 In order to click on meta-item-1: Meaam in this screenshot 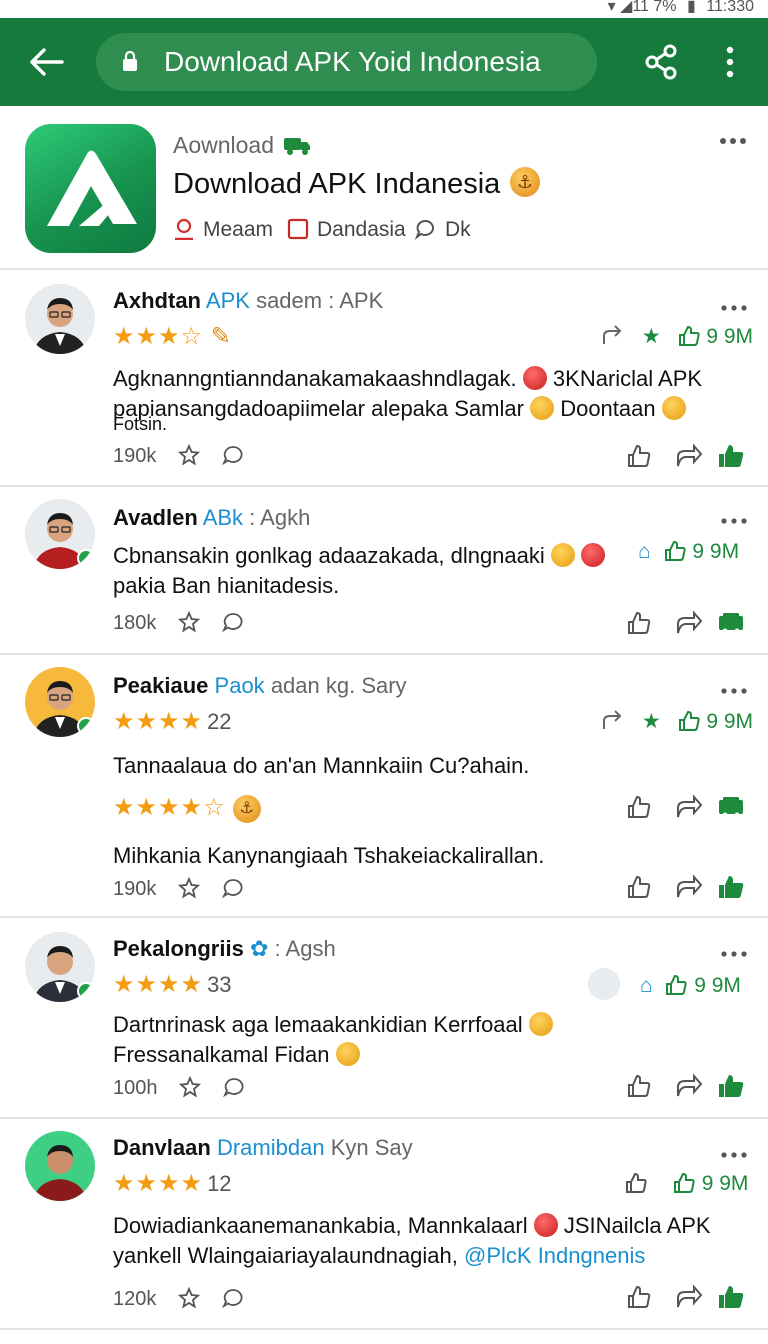, I will do `click(223, 230)`.